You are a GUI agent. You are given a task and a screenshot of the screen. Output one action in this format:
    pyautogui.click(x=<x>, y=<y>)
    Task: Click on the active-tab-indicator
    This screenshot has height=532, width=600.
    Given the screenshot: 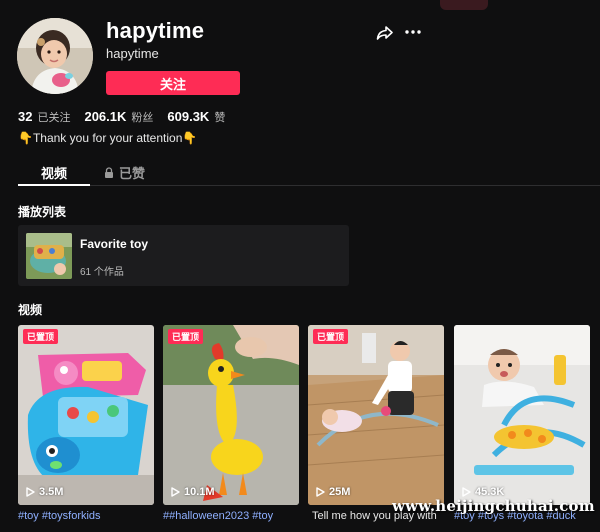 What is the action you would take?
    pyautogui.click(x=54, y=185)
    